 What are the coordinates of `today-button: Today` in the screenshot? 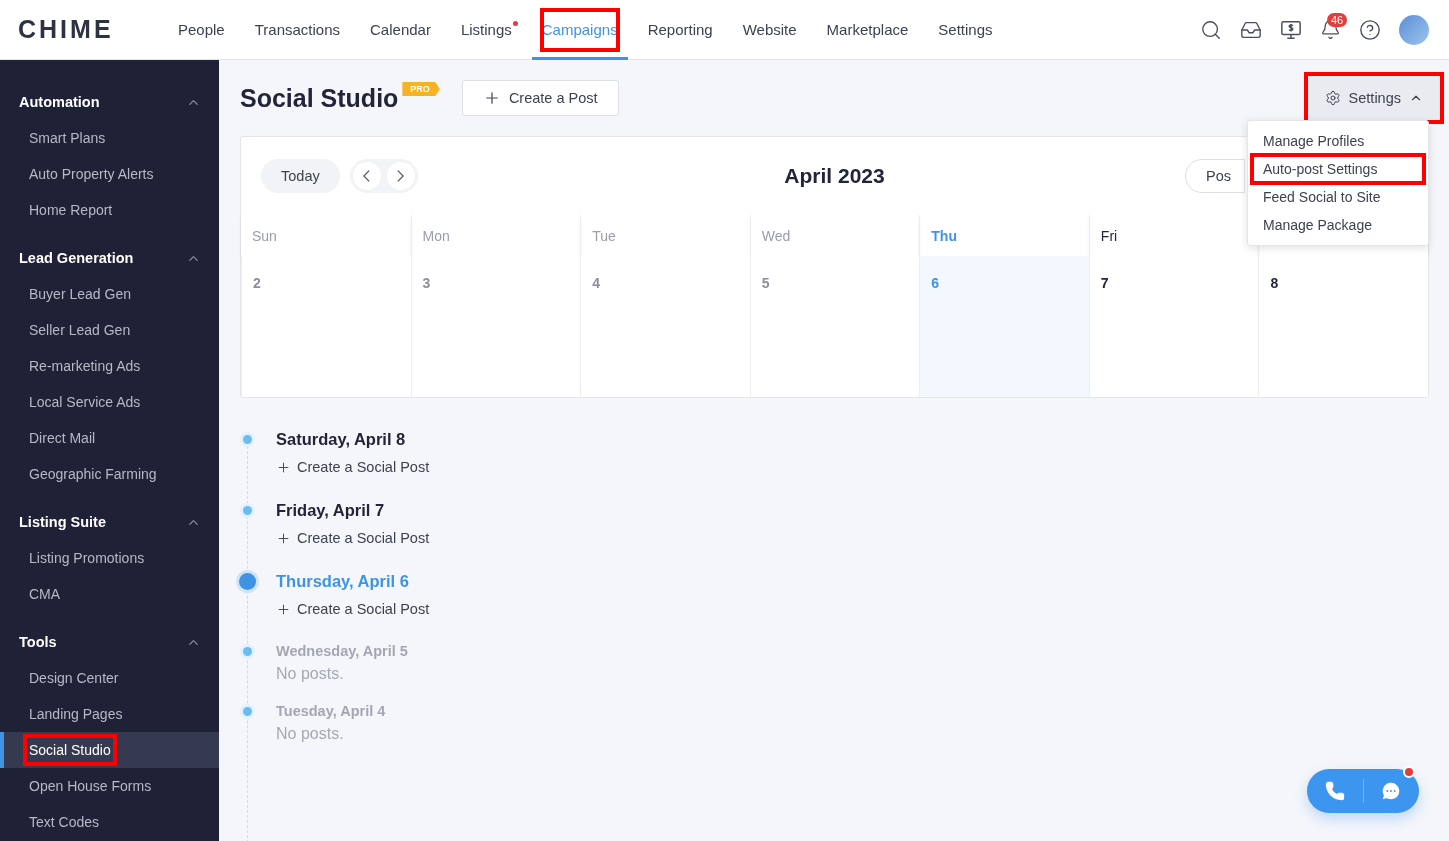 It's located at (300, 176).